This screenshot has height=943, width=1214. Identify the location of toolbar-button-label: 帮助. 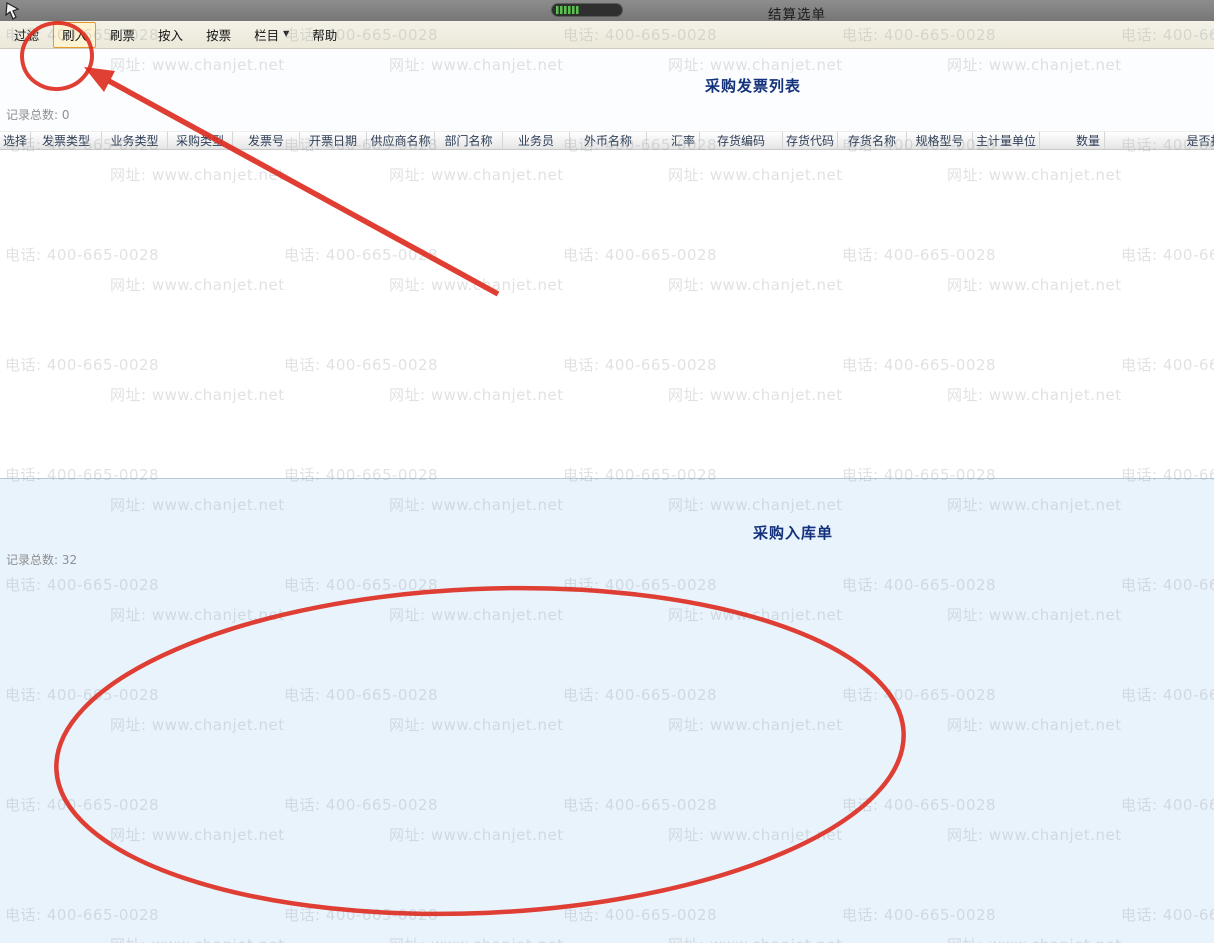
(325, 35).